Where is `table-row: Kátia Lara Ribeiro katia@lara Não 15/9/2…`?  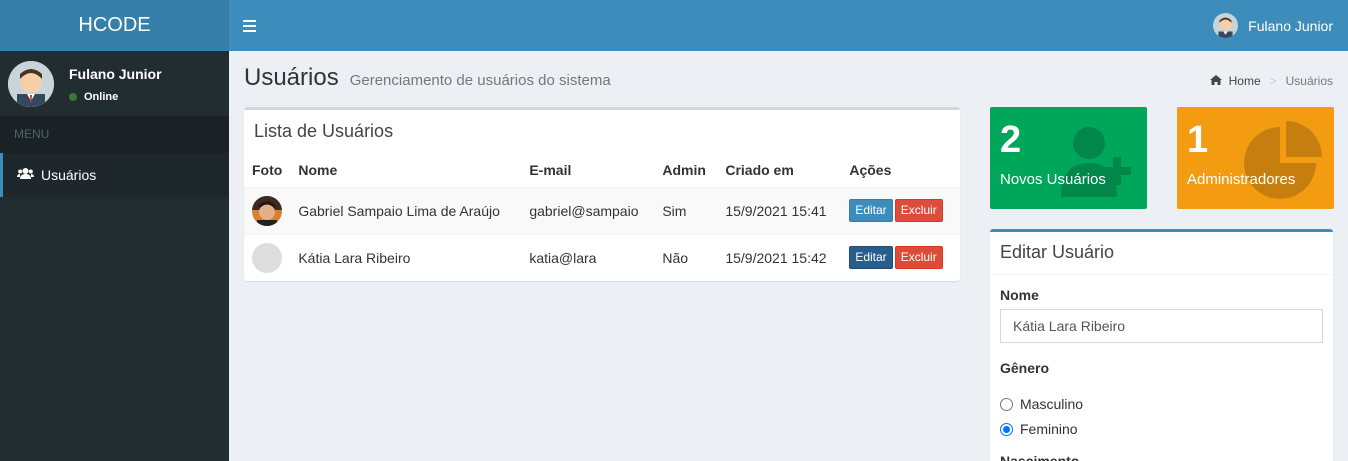 table-row: Kátia Lara Ribeiro katia@lara Não 15/9/2… is located at coordinates (602, 257).